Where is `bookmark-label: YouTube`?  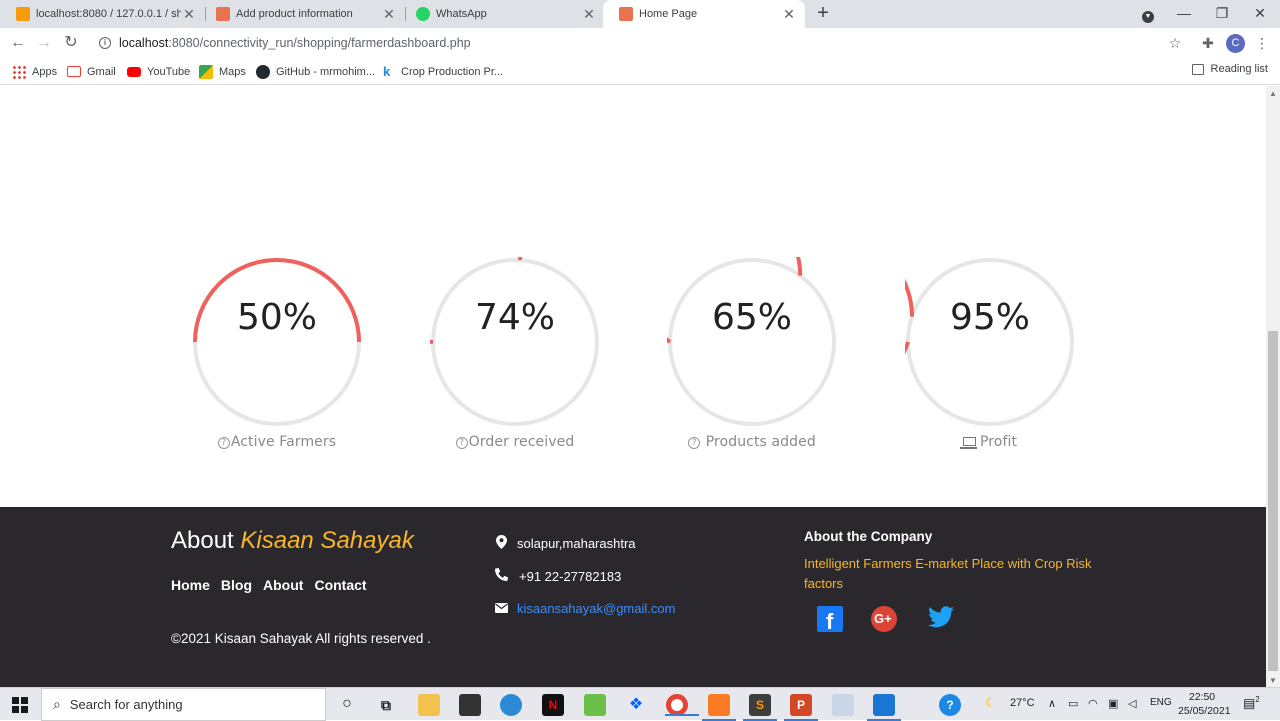
bookmark-label: YouTube is located at coordinates (169, 71).